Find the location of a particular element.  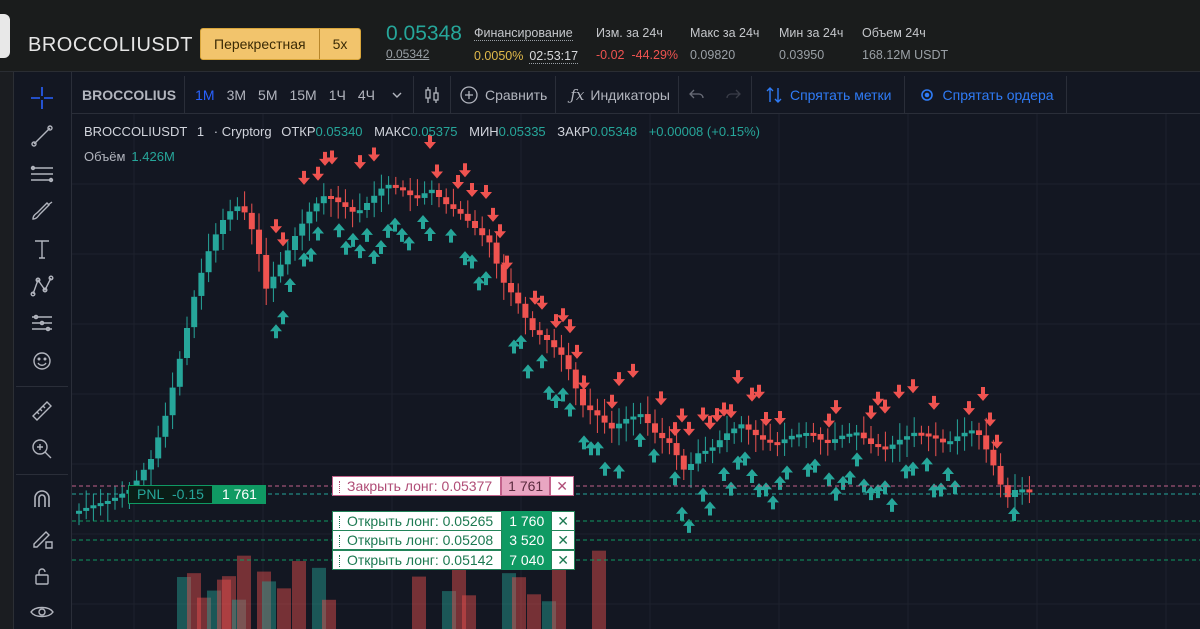

low-value: 0.03950 is located at coordinates (802, 55).